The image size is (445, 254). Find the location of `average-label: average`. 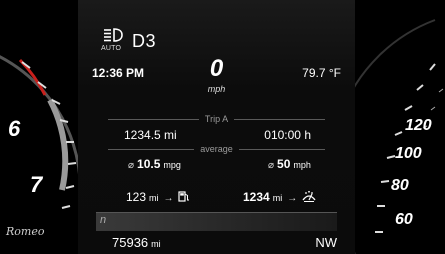

average-label: average is located at coordinates (216, 149).